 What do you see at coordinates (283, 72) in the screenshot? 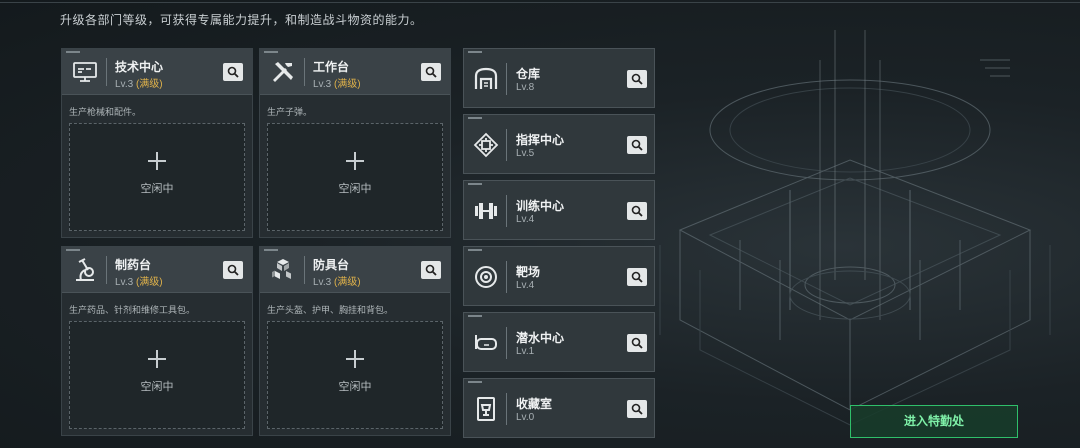
I see `tools-icon` at bounding box center [283, 72].